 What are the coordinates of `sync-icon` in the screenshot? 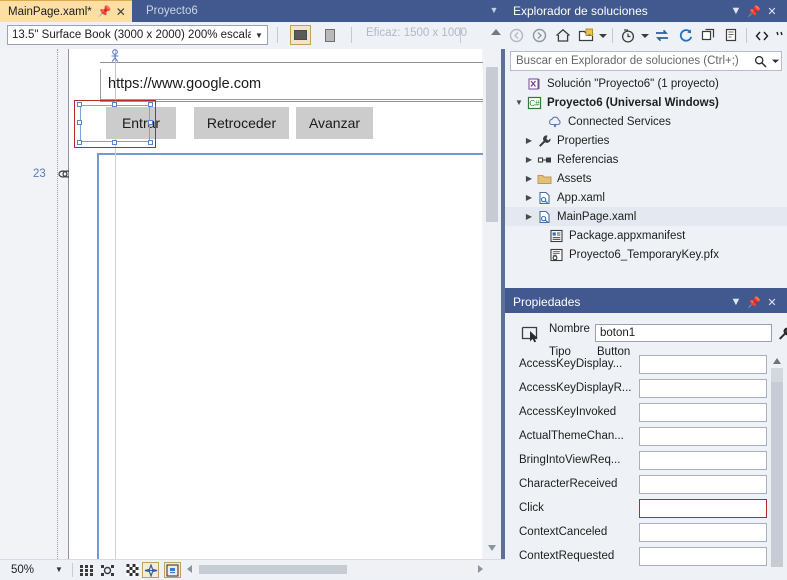 It's located at (662, 36).